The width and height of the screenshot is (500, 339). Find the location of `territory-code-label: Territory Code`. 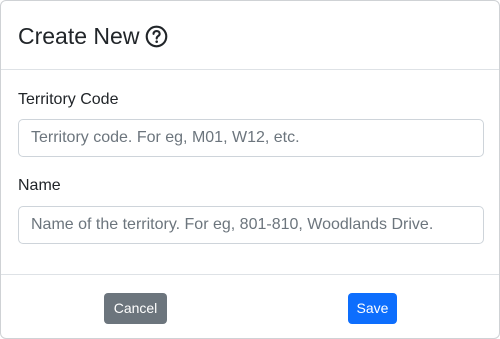

territory-code-label: Territory Code is located at coordinates (68, 99).